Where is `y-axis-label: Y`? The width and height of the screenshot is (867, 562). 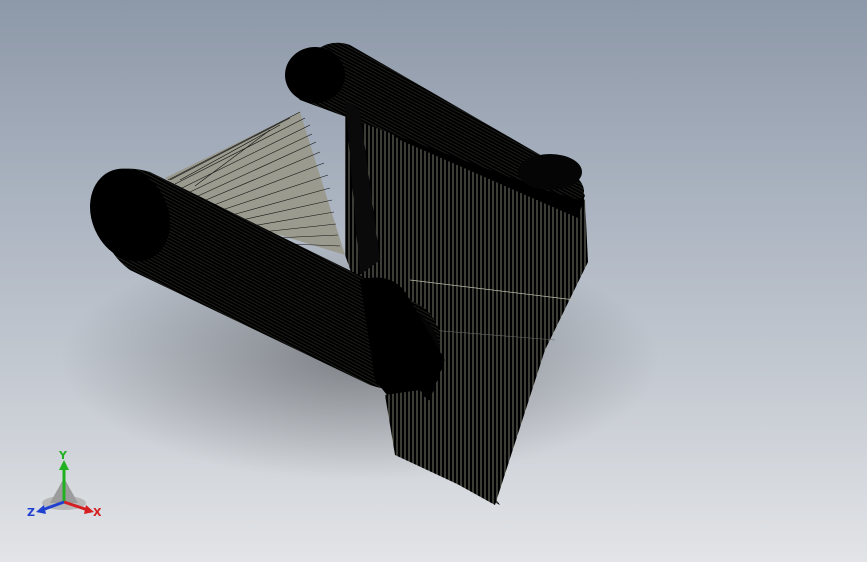
y-axis-label: Y is located at coordinates (63, 455).